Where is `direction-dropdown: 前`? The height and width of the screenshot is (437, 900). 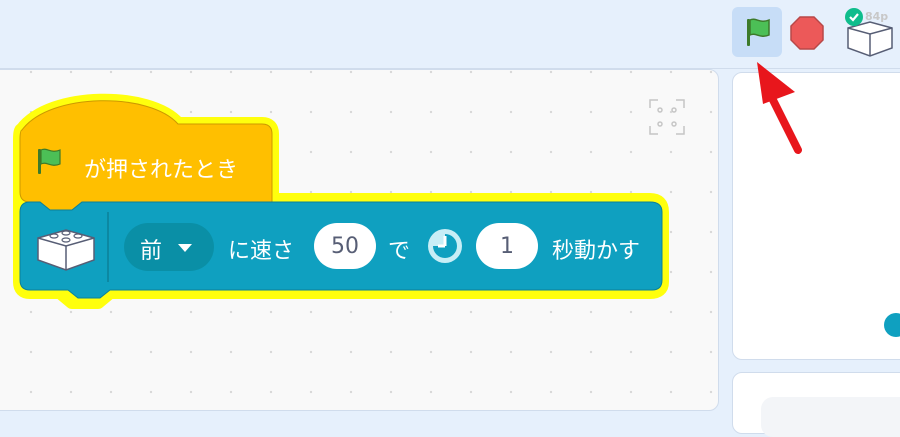
direction-dropdown: 前 is located at coordinates (169, 247).